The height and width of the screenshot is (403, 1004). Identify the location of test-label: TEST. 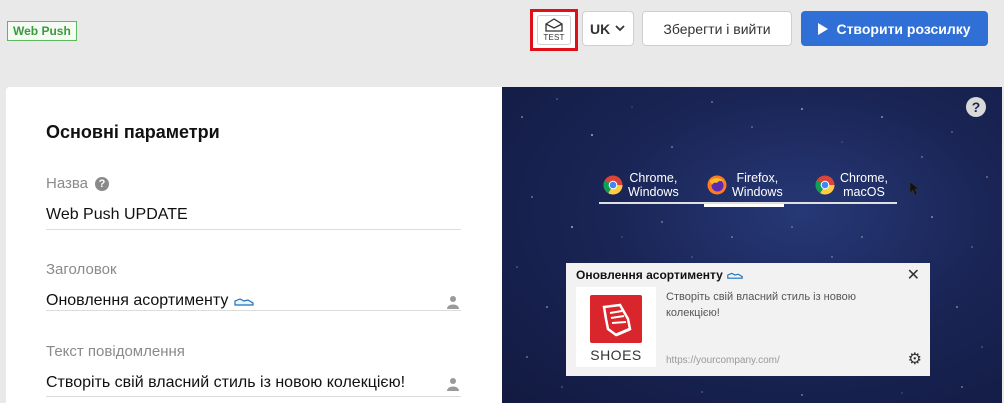
(554, 37).